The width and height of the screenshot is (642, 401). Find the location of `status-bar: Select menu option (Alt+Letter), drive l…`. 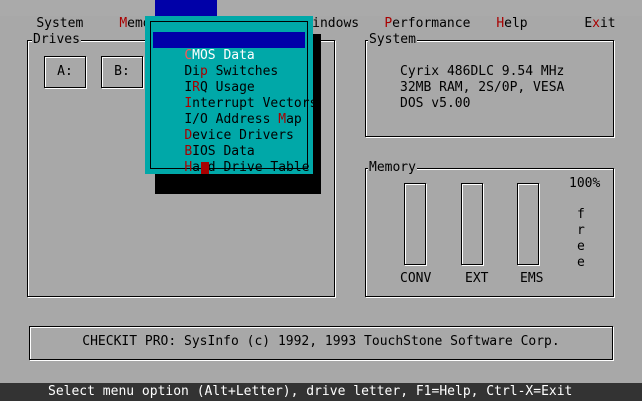

status-bar: Select menu option (Alt+Letter), drive l… is located at coordinates (321, 392).